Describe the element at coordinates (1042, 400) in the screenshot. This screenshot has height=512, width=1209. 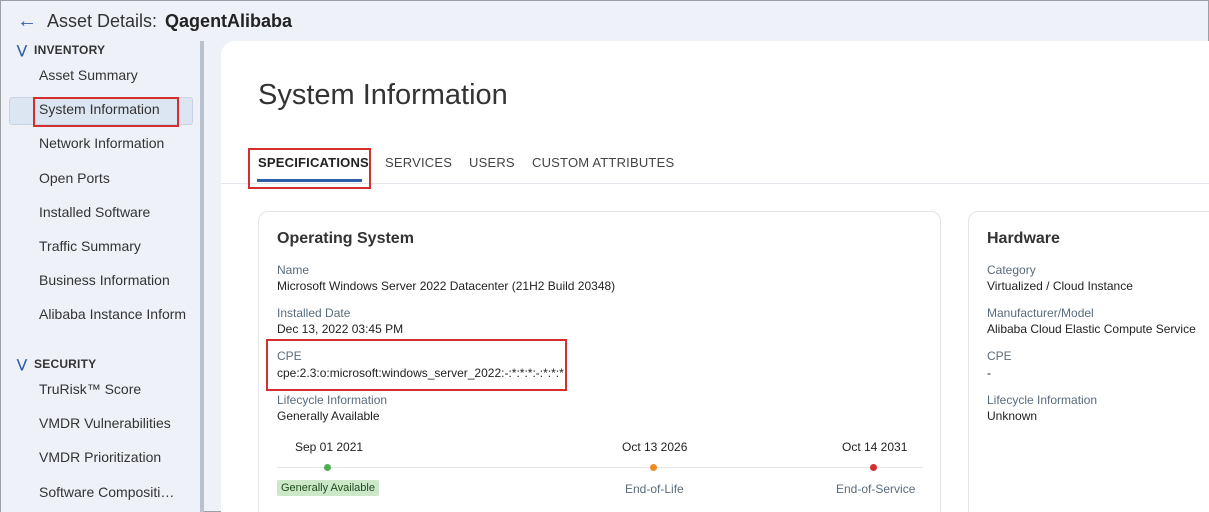
I see `hw-lifecycle-label: Lifecycle Information` at that location.